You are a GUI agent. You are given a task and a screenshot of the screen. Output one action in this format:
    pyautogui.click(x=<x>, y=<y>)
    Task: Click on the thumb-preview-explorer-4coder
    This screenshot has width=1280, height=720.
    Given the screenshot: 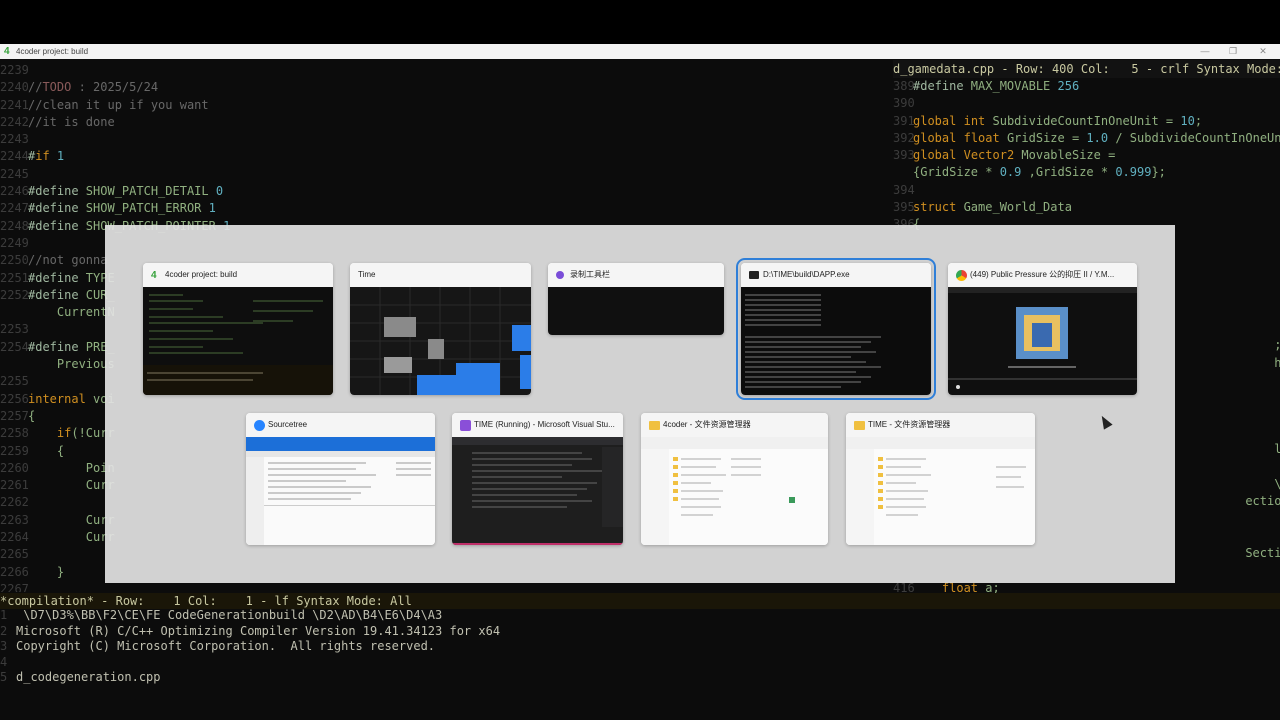 What is the action you would take?
    pyautogui.click(x=734, y=491)
    